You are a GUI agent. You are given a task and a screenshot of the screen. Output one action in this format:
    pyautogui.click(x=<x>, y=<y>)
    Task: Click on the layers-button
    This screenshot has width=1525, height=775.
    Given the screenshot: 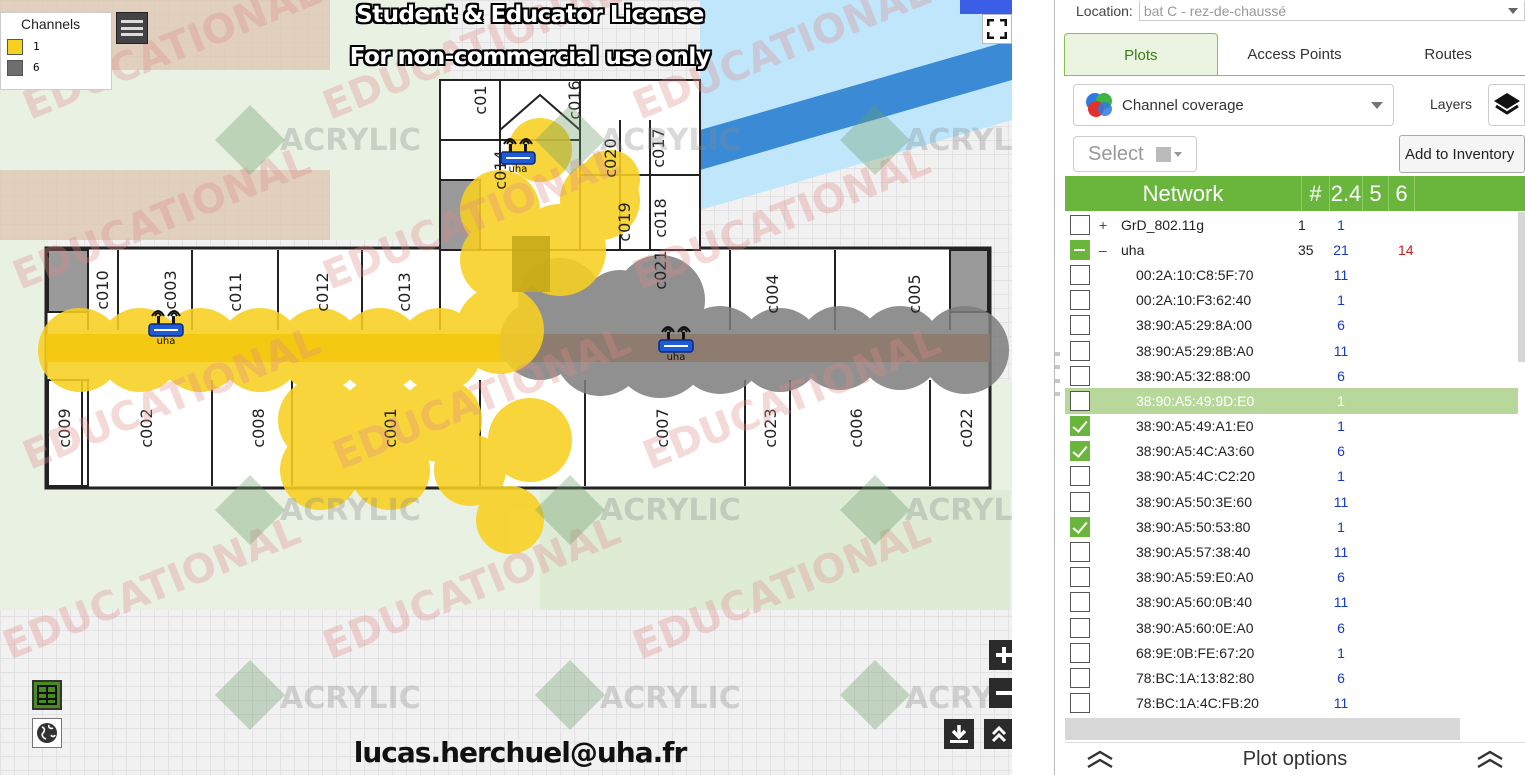 What is the action you would take?
    pyautogui.click(x=1506, y=105)
    